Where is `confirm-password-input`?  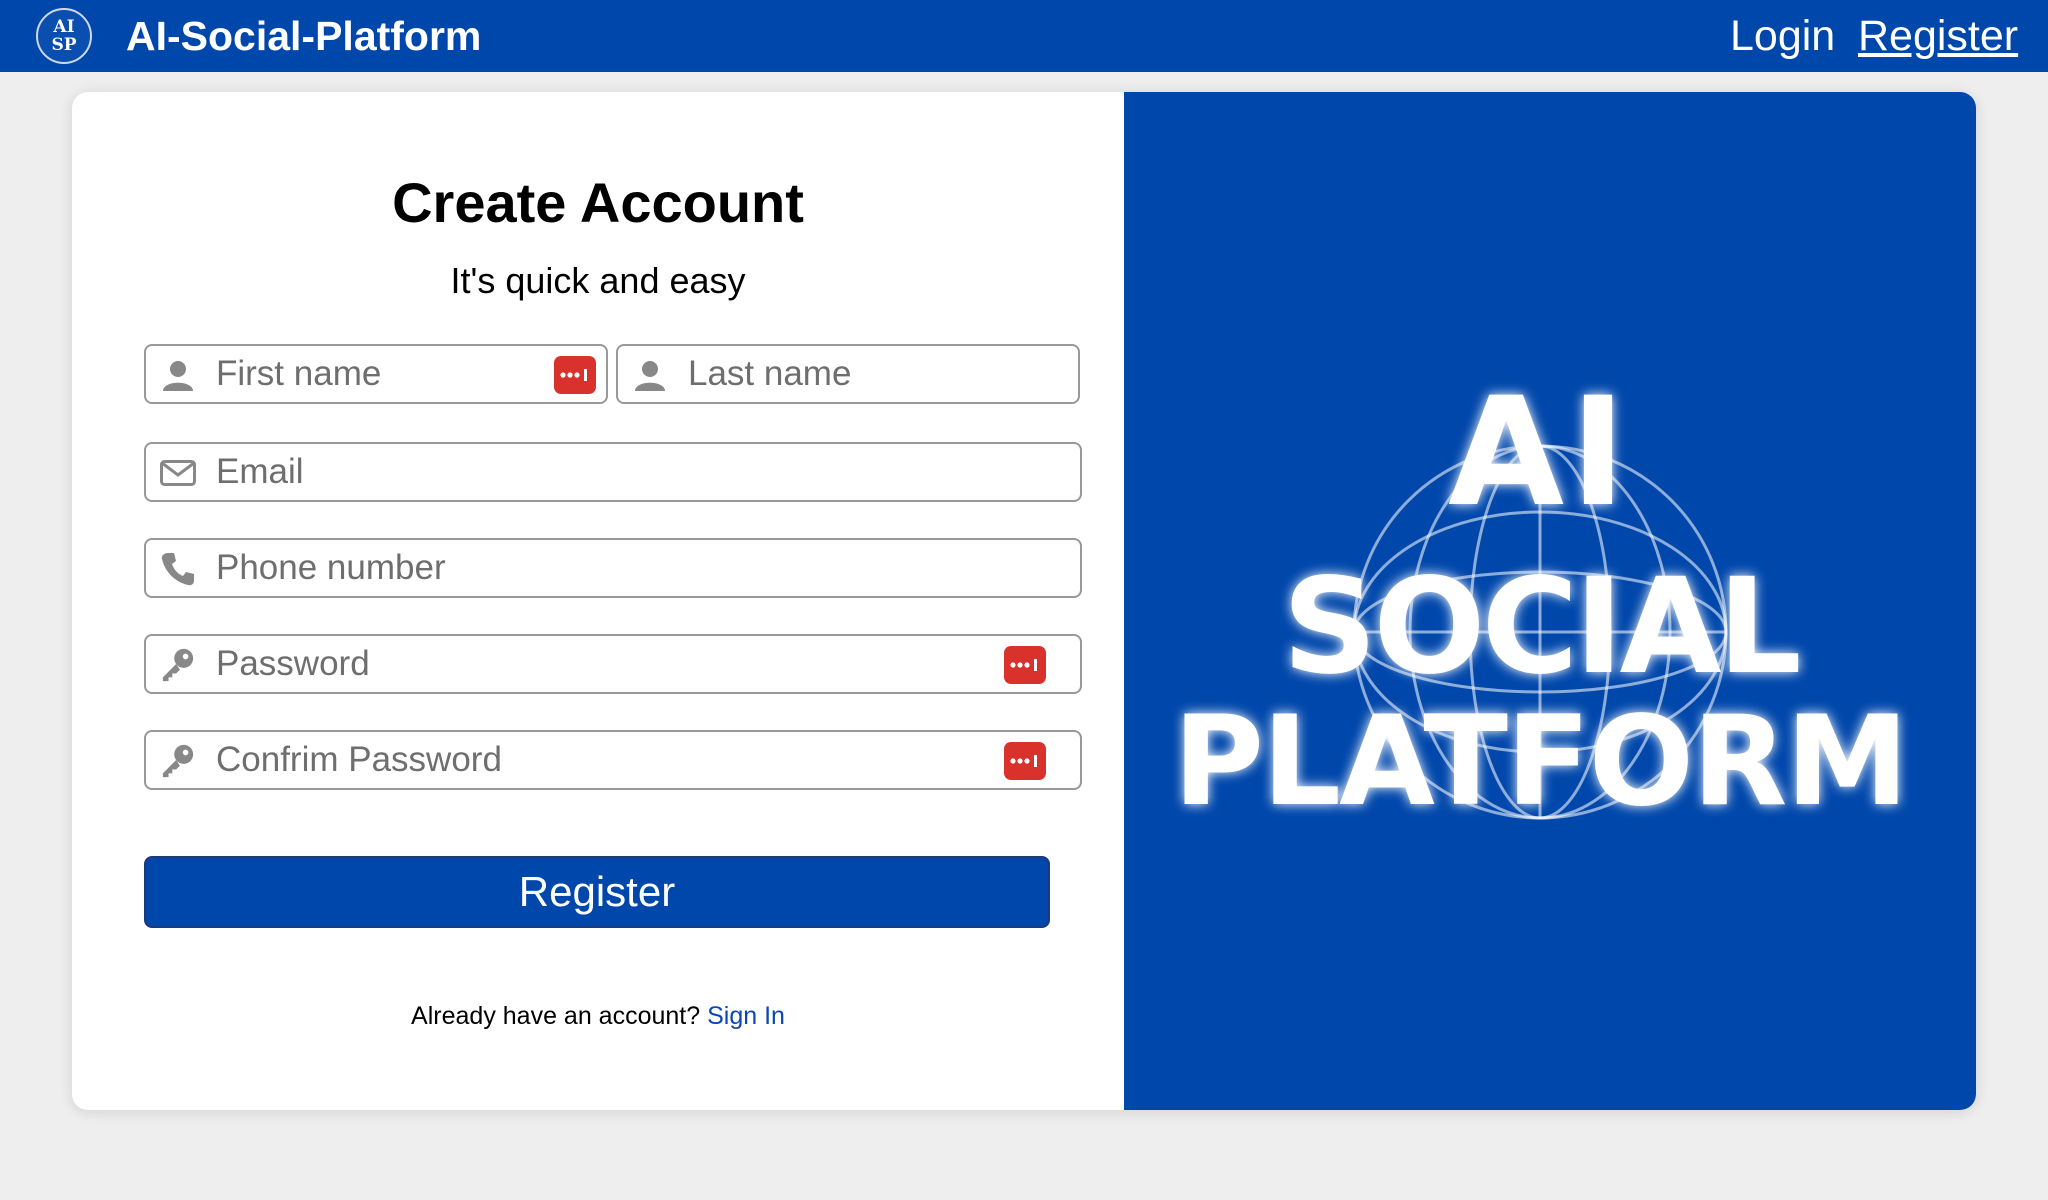 confirm-password-input is located at coordinates (596, 760).